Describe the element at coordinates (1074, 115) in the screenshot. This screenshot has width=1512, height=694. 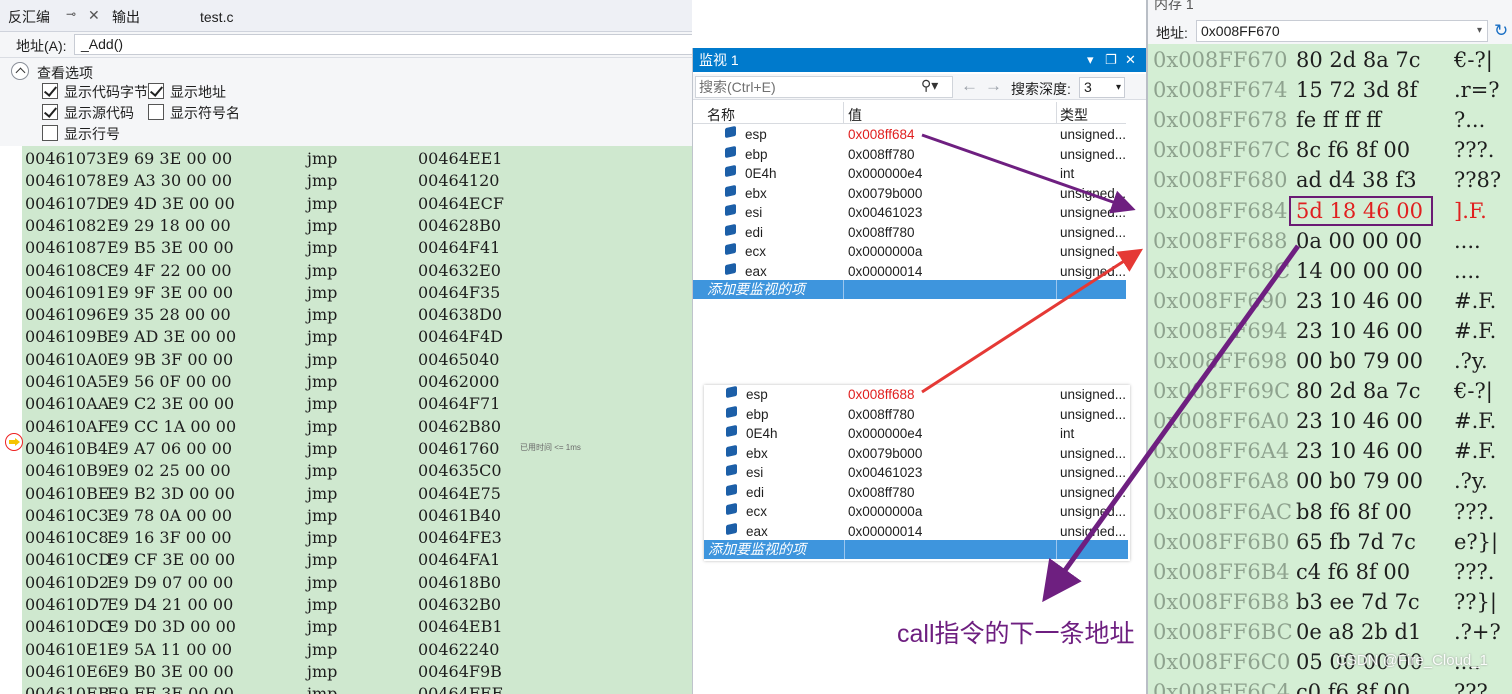
I see `column-type: 类型` at that location.